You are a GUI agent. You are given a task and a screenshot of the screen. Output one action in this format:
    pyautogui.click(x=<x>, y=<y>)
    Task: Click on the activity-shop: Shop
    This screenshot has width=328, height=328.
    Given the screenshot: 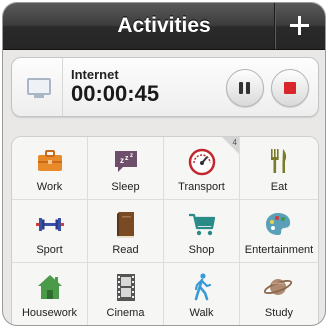 What is the action you would take?
    pyautogui.click(x=202, y=231)
    